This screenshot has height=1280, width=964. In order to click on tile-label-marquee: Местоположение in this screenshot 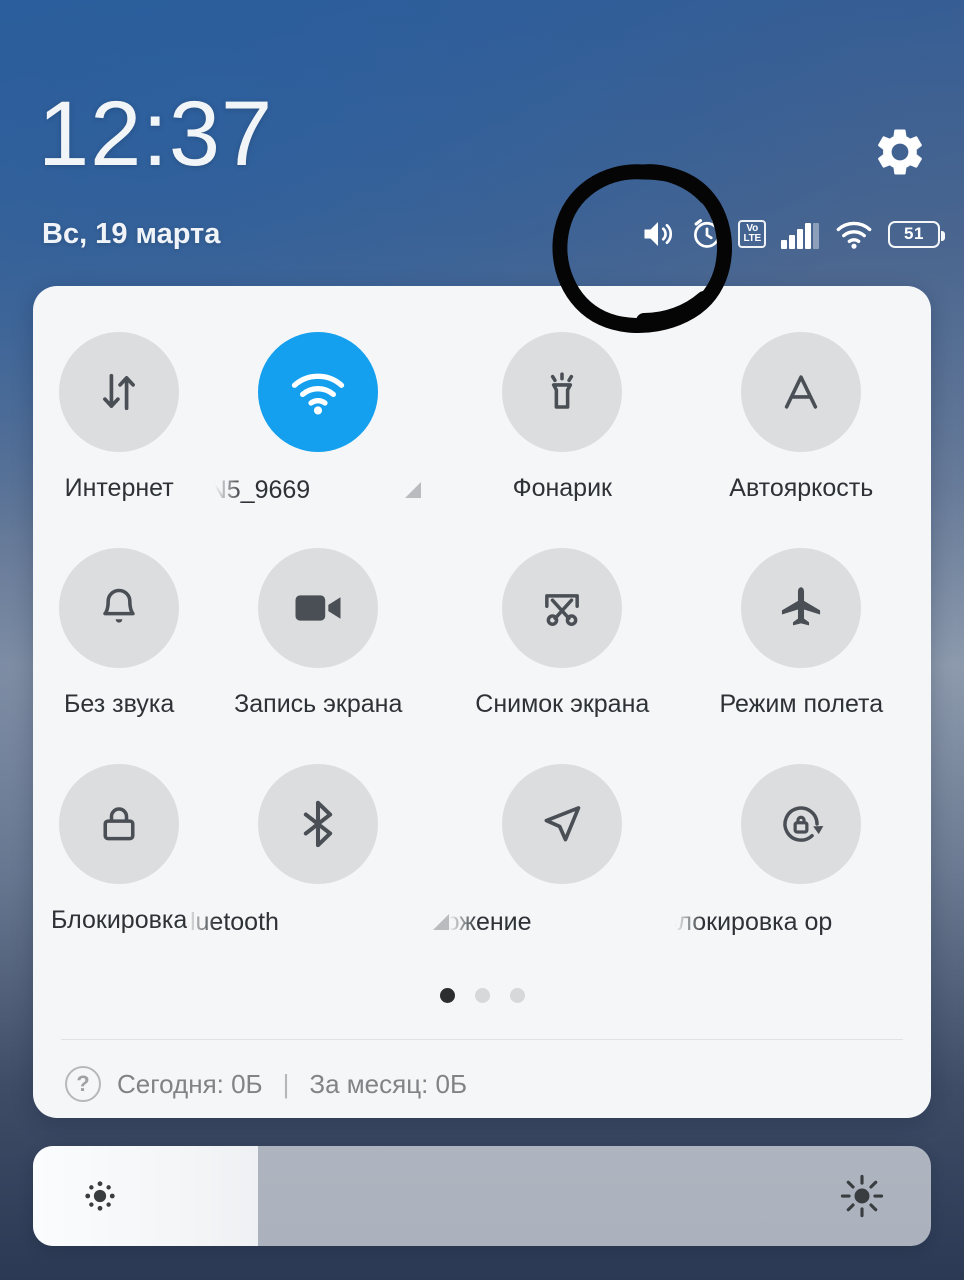, I will do `click(562, 922)`.